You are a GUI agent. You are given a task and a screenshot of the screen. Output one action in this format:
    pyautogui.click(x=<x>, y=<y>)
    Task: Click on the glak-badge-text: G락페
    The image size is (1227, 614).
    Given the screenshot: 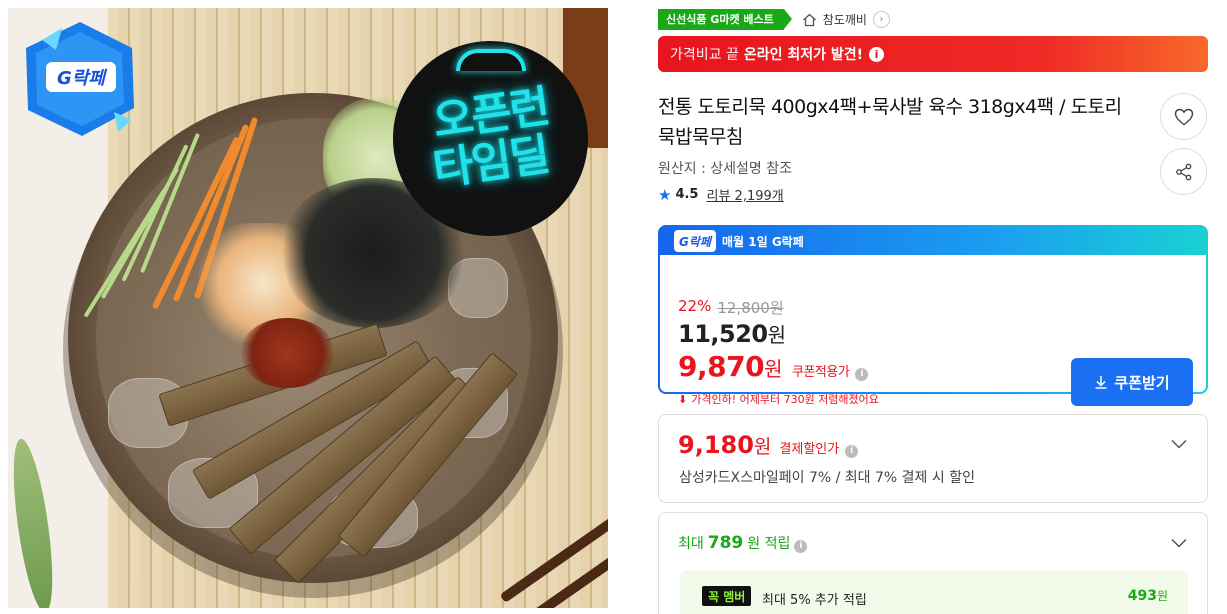 What is the action you would take?
    pyautogui.click(x=82, y=78)
    